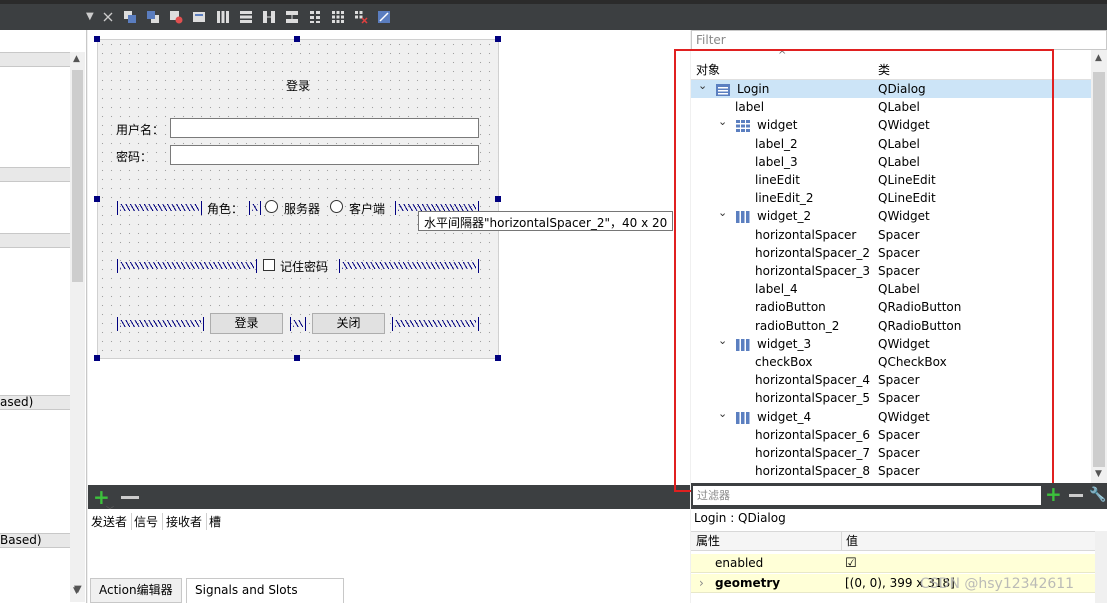 This screenshot has width=1107, height=603. I want to click on splitter-horizontal-icon, so click(269, 17).